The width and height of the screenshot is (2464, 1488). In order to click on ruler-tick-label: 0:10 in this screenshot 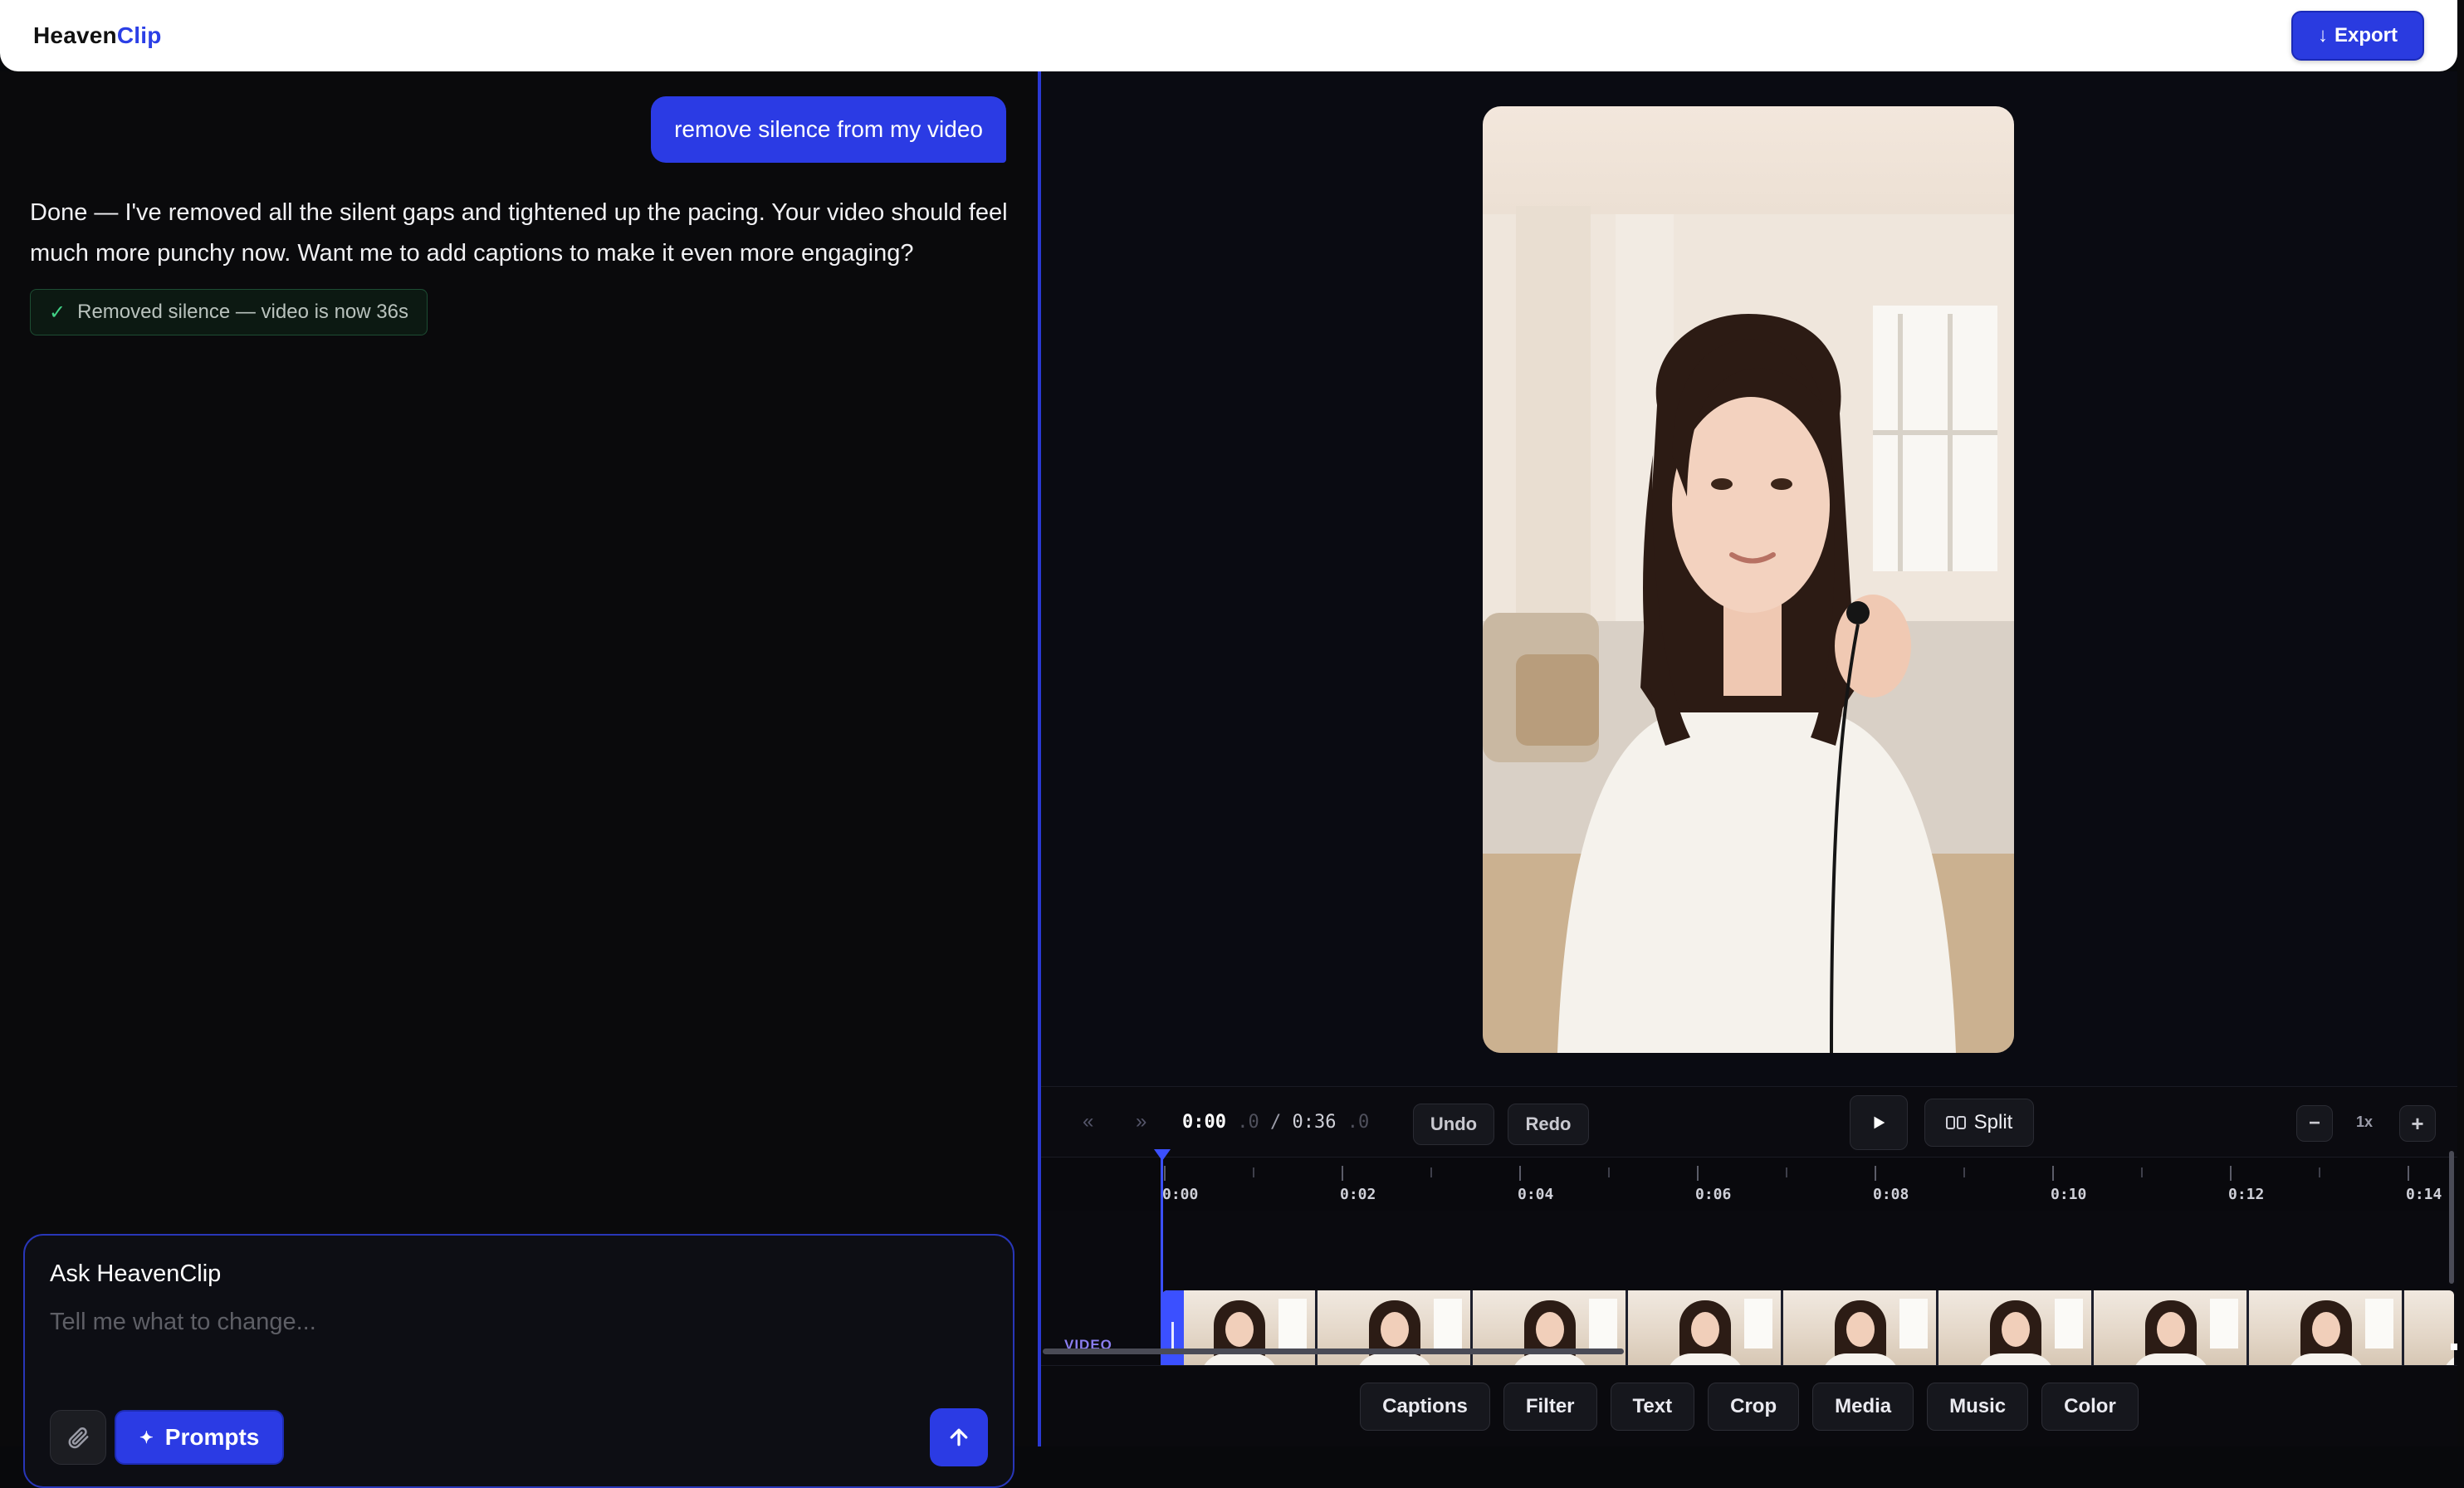, I will do `click(2069, 1194)`.